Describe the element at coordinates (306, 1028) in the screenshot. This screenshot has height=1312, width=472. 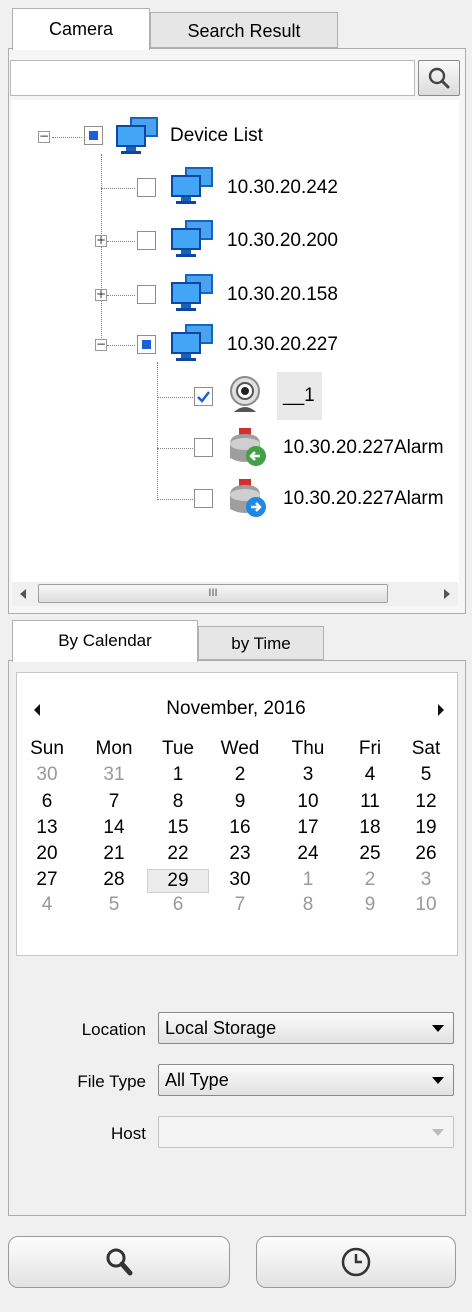
I see `location-select: Local Storage` at that location.